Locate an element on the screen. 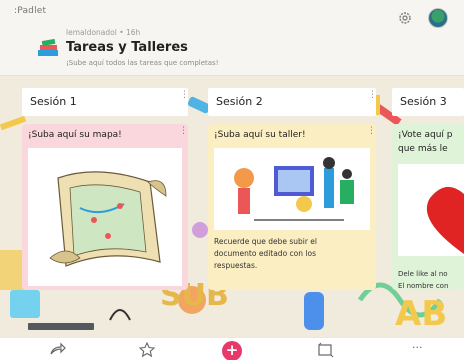 Image resolution: width=464 pixels, height=360 pixels. section-label: Sesión 2 is located at coordinates (239, 101).